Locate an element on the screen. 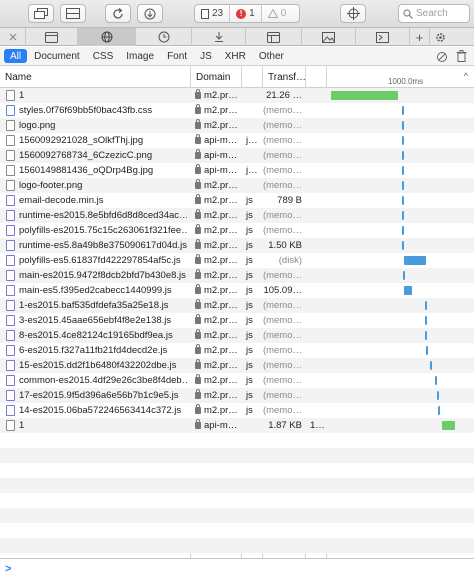 The width and height of the screenshot is (474, 578). row-name-cell: 6-es2015.f327a11fb21fd4decd2e.js is located at coordinates (95, 350).